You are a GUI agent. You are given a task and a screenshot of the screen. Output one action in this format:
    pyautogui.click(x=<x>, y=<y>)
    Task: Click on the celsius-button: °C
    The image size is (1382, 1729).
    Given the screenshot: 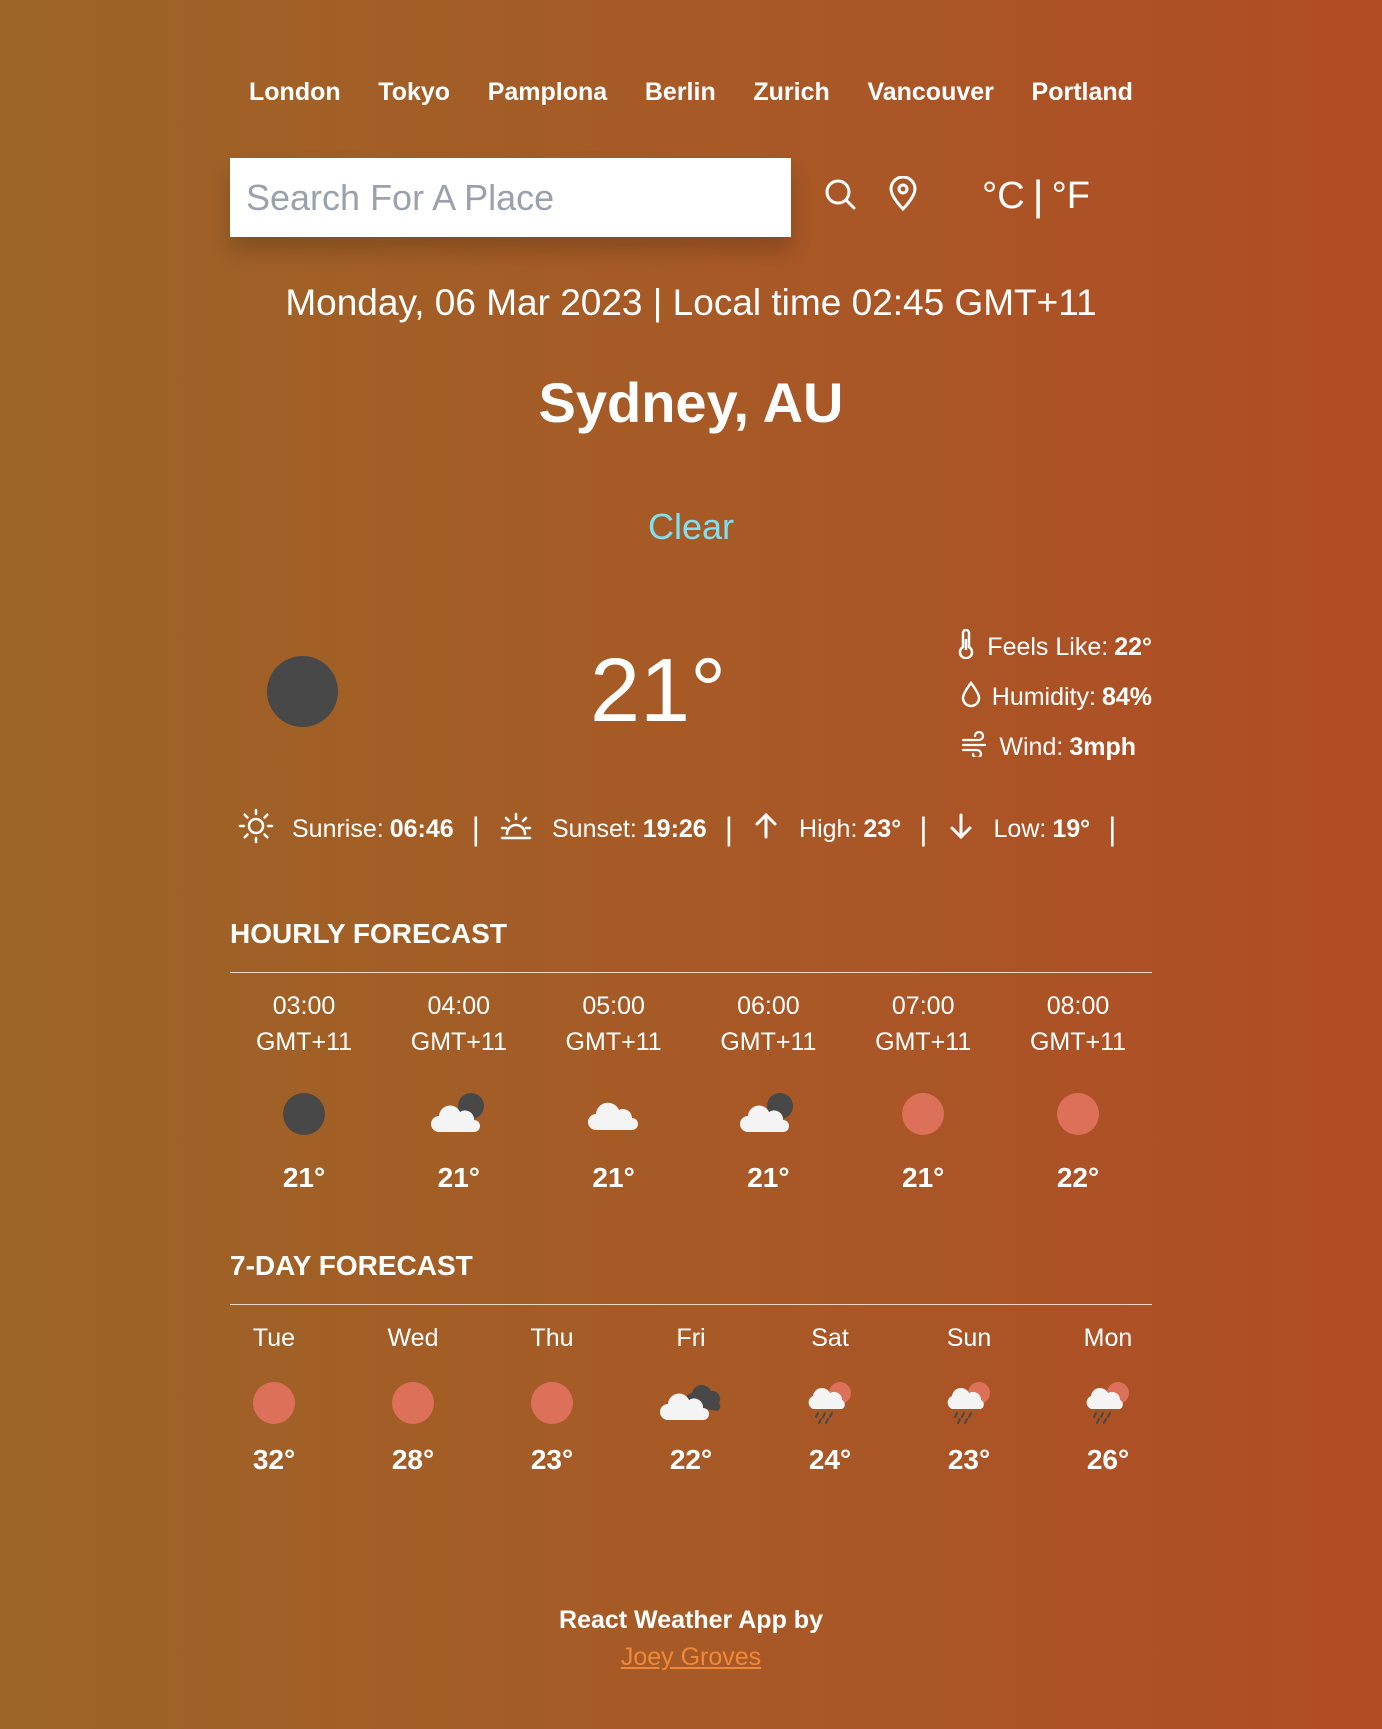 What is the action you would take?
    pyautogui.click(x=1003, y=196)
    